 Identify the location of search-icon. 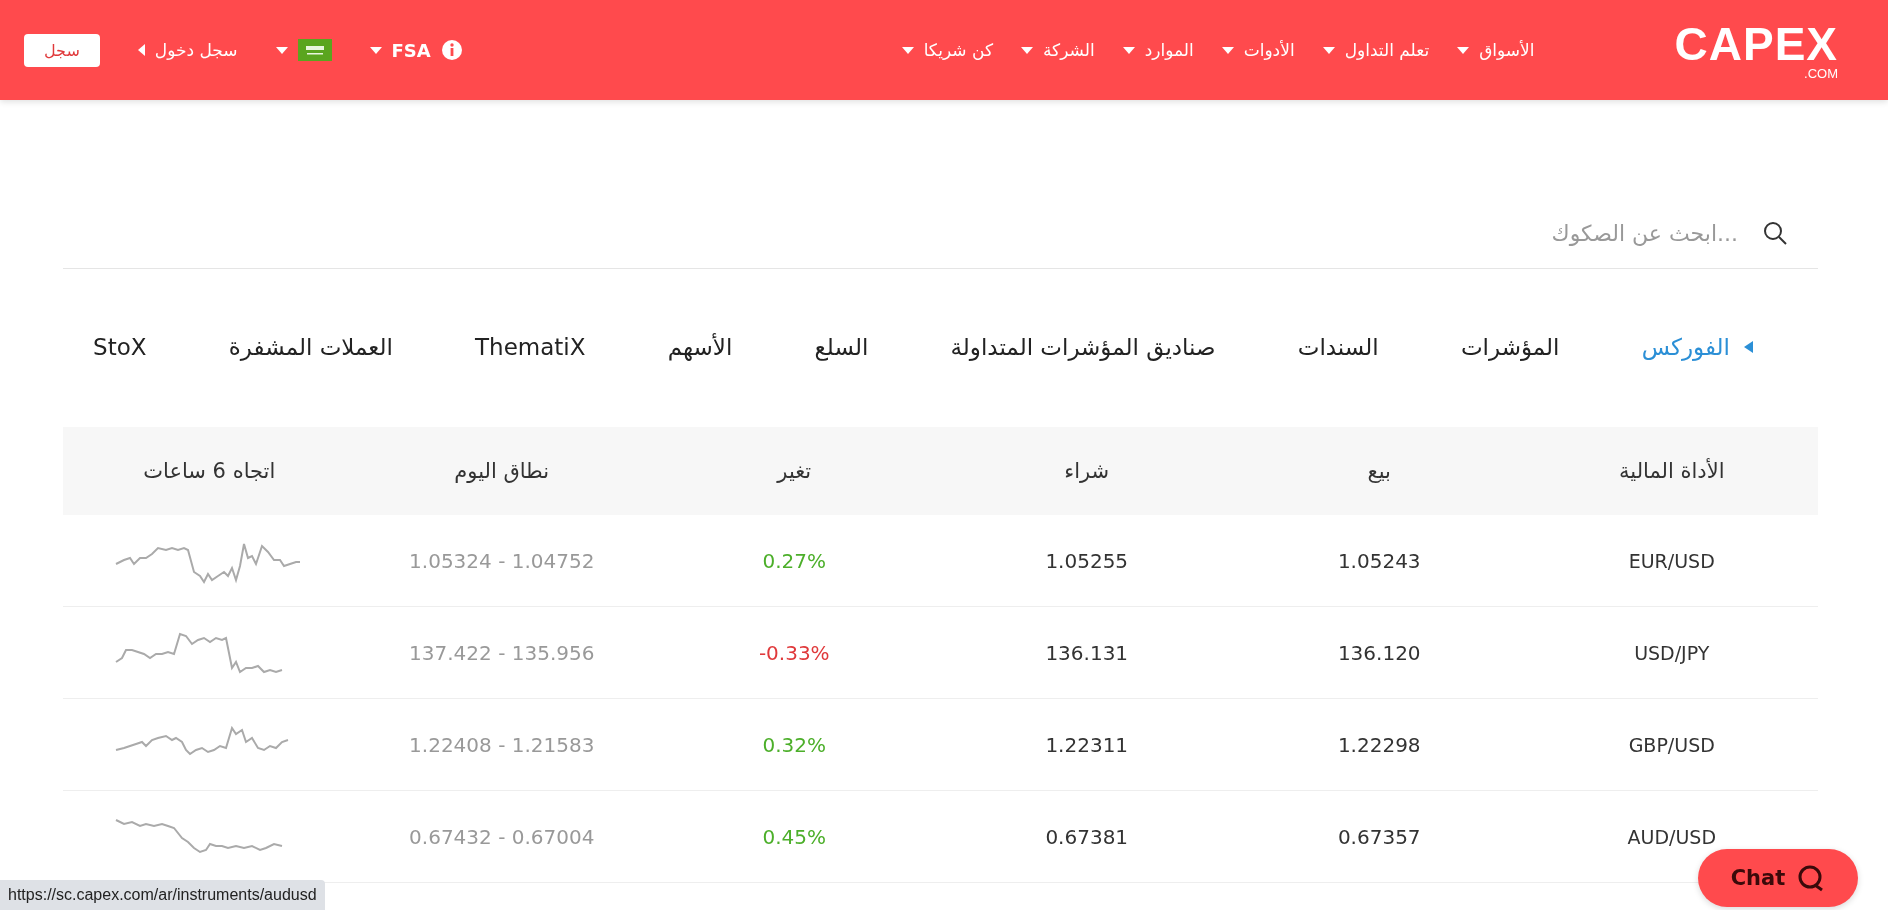
(1775, 233).